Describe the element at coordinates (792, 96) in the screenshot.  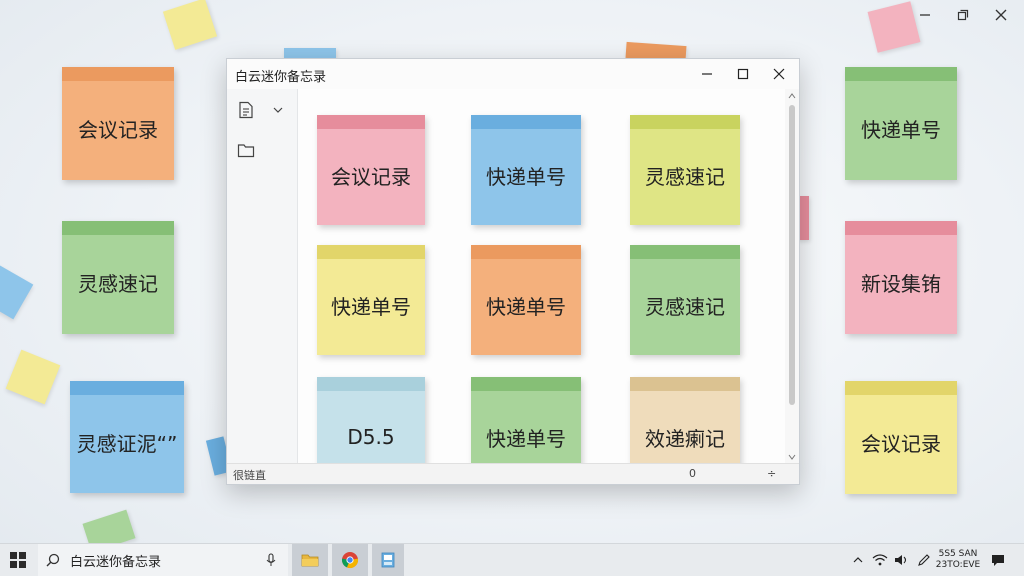
I see `scroll-up-icon` at that location.